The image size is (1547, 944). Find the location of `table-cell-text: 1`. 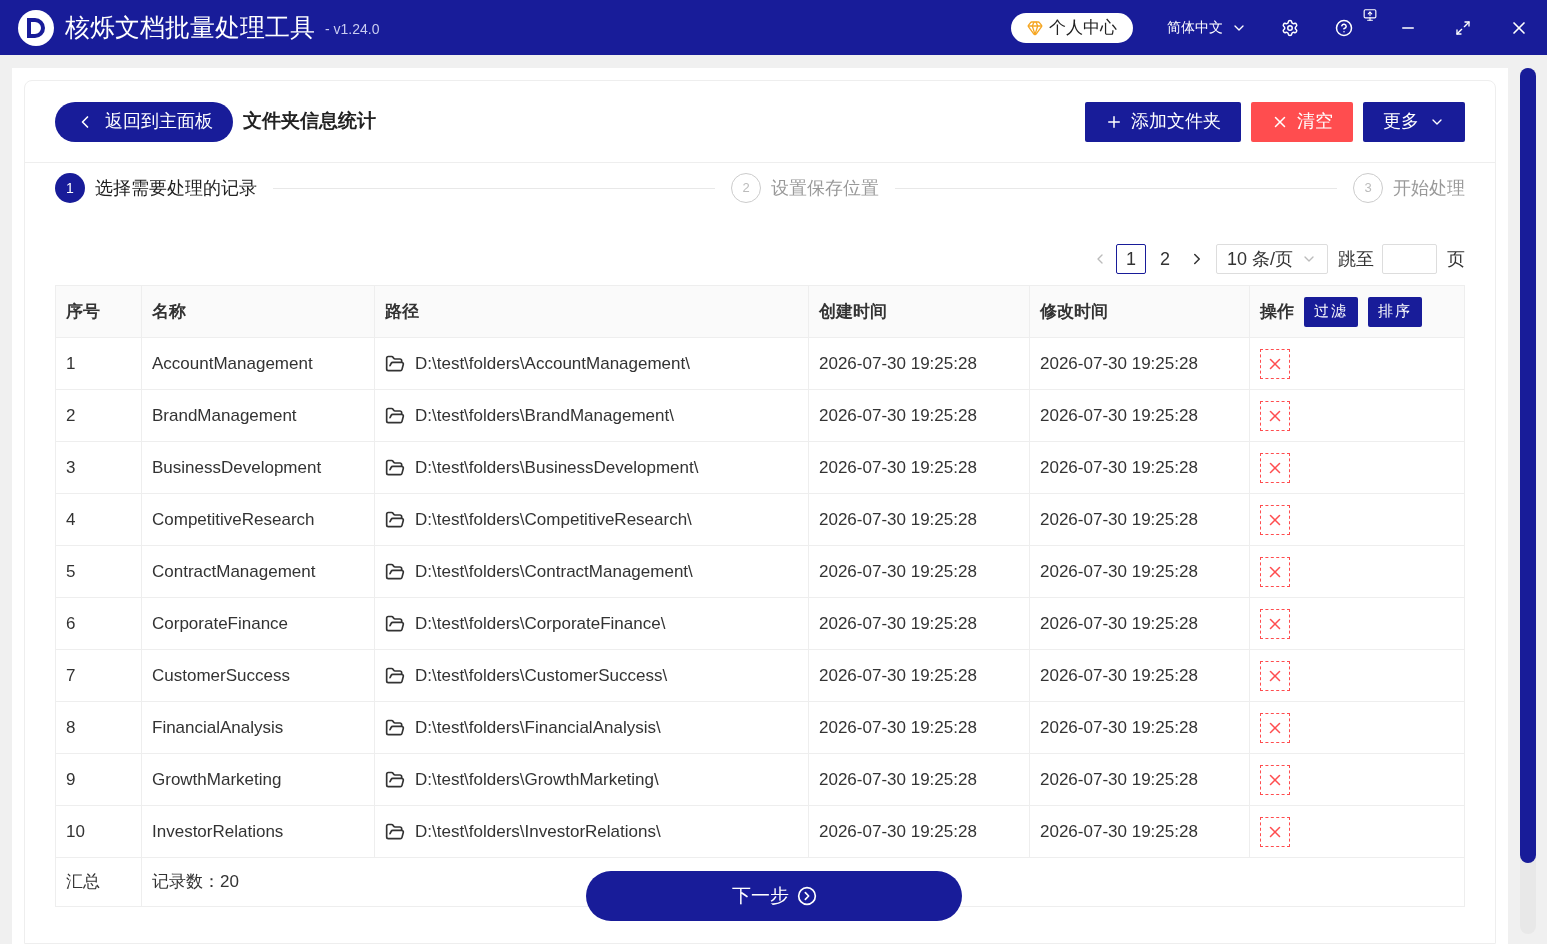

table-cell-text: 1 is located at coordinates (71, 363).